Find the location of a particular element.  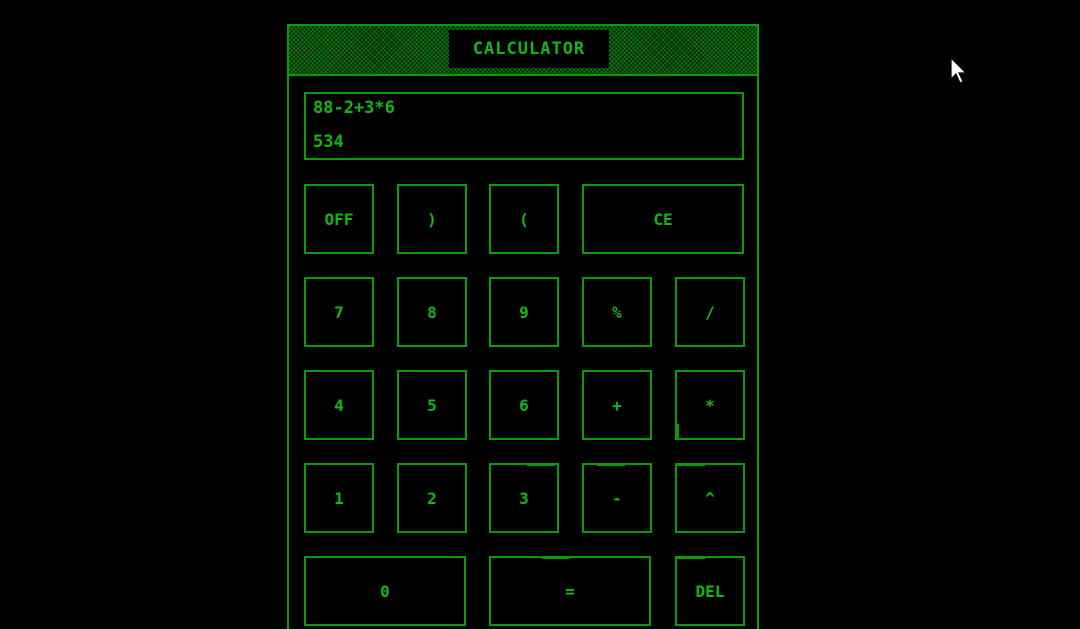

digit-0-button: 0 is located at coordinates (385, 591).